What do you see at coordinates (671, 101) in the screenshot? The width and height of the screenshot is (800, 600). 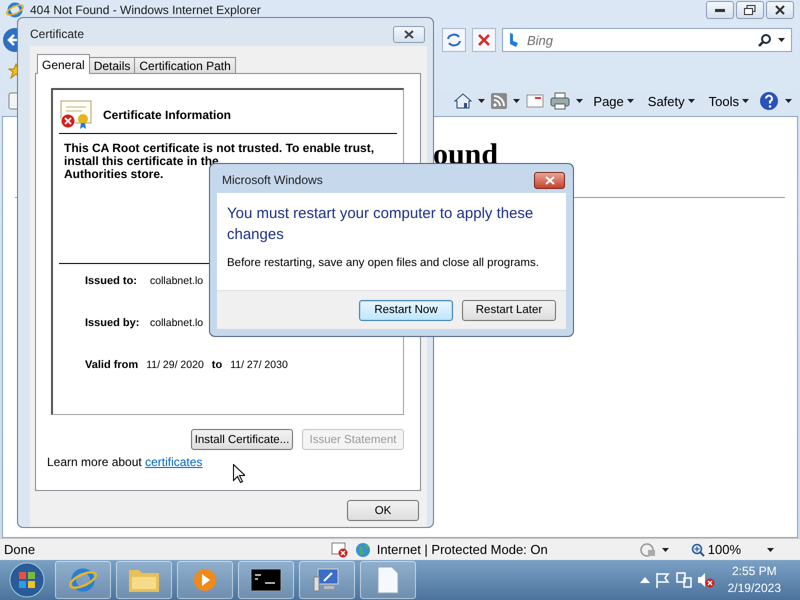 I see `command-menu: Safety` at bounding box center [671, 101].